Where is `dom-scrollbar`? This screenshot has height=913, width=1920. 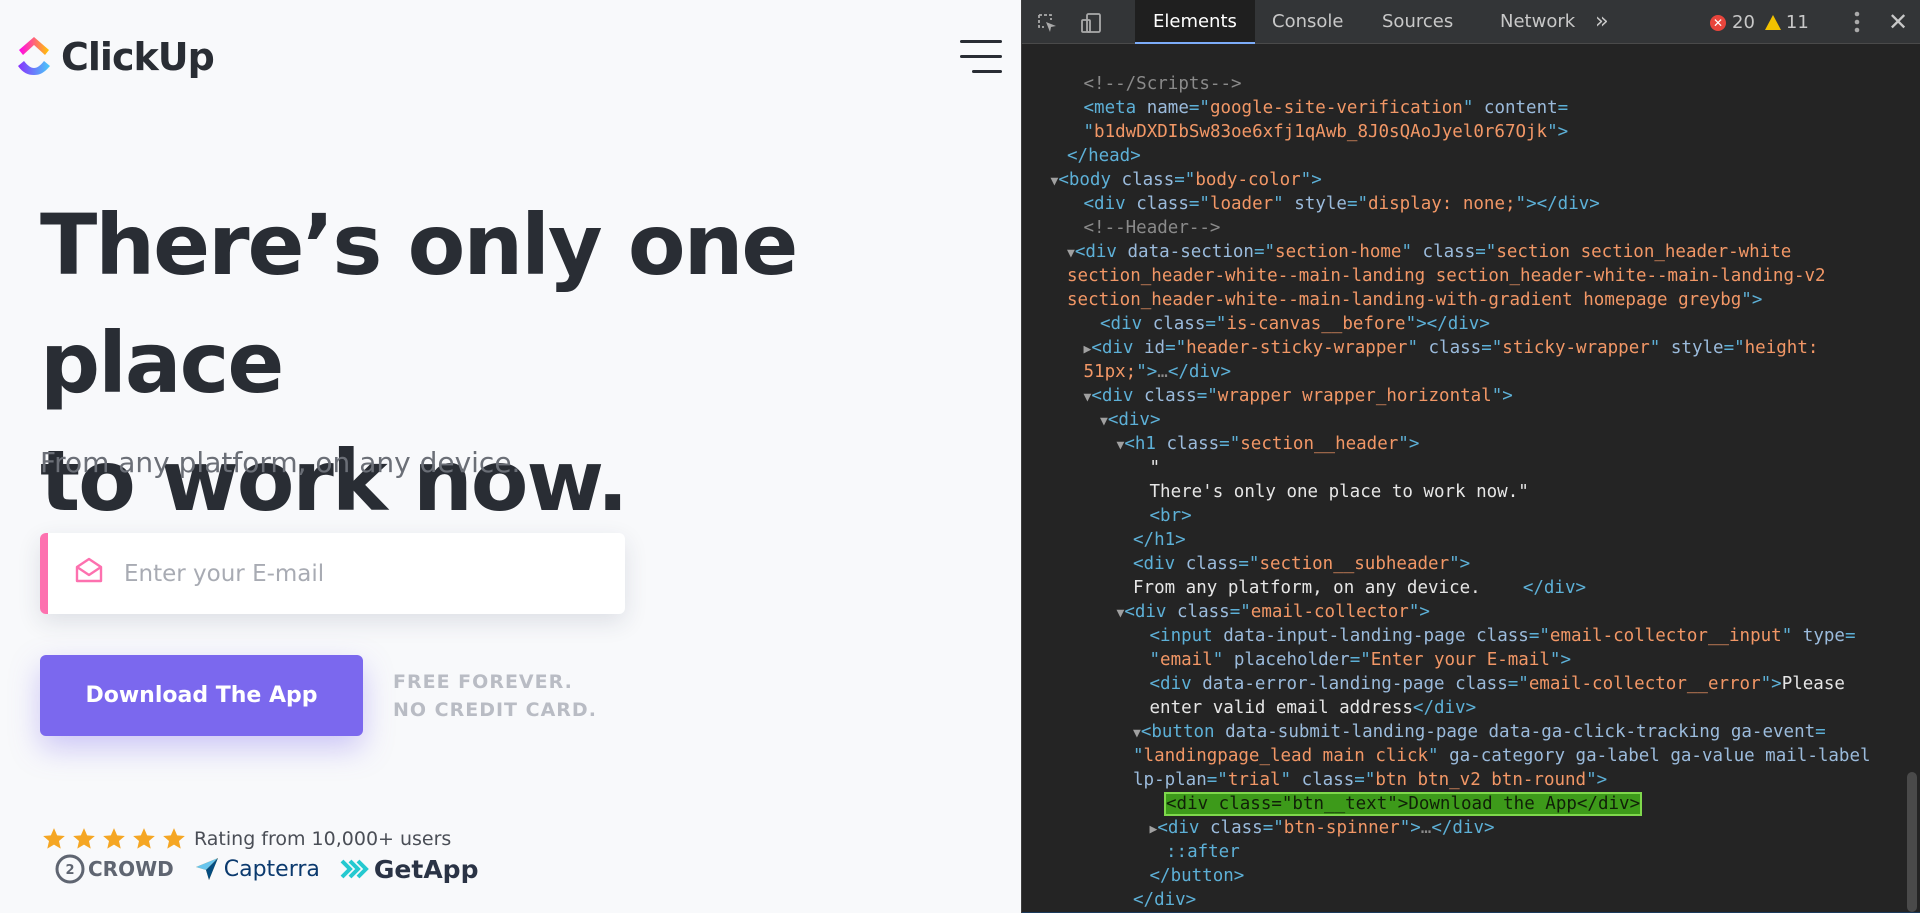
dom-scrollbar is located at coordinates (1912, 842).